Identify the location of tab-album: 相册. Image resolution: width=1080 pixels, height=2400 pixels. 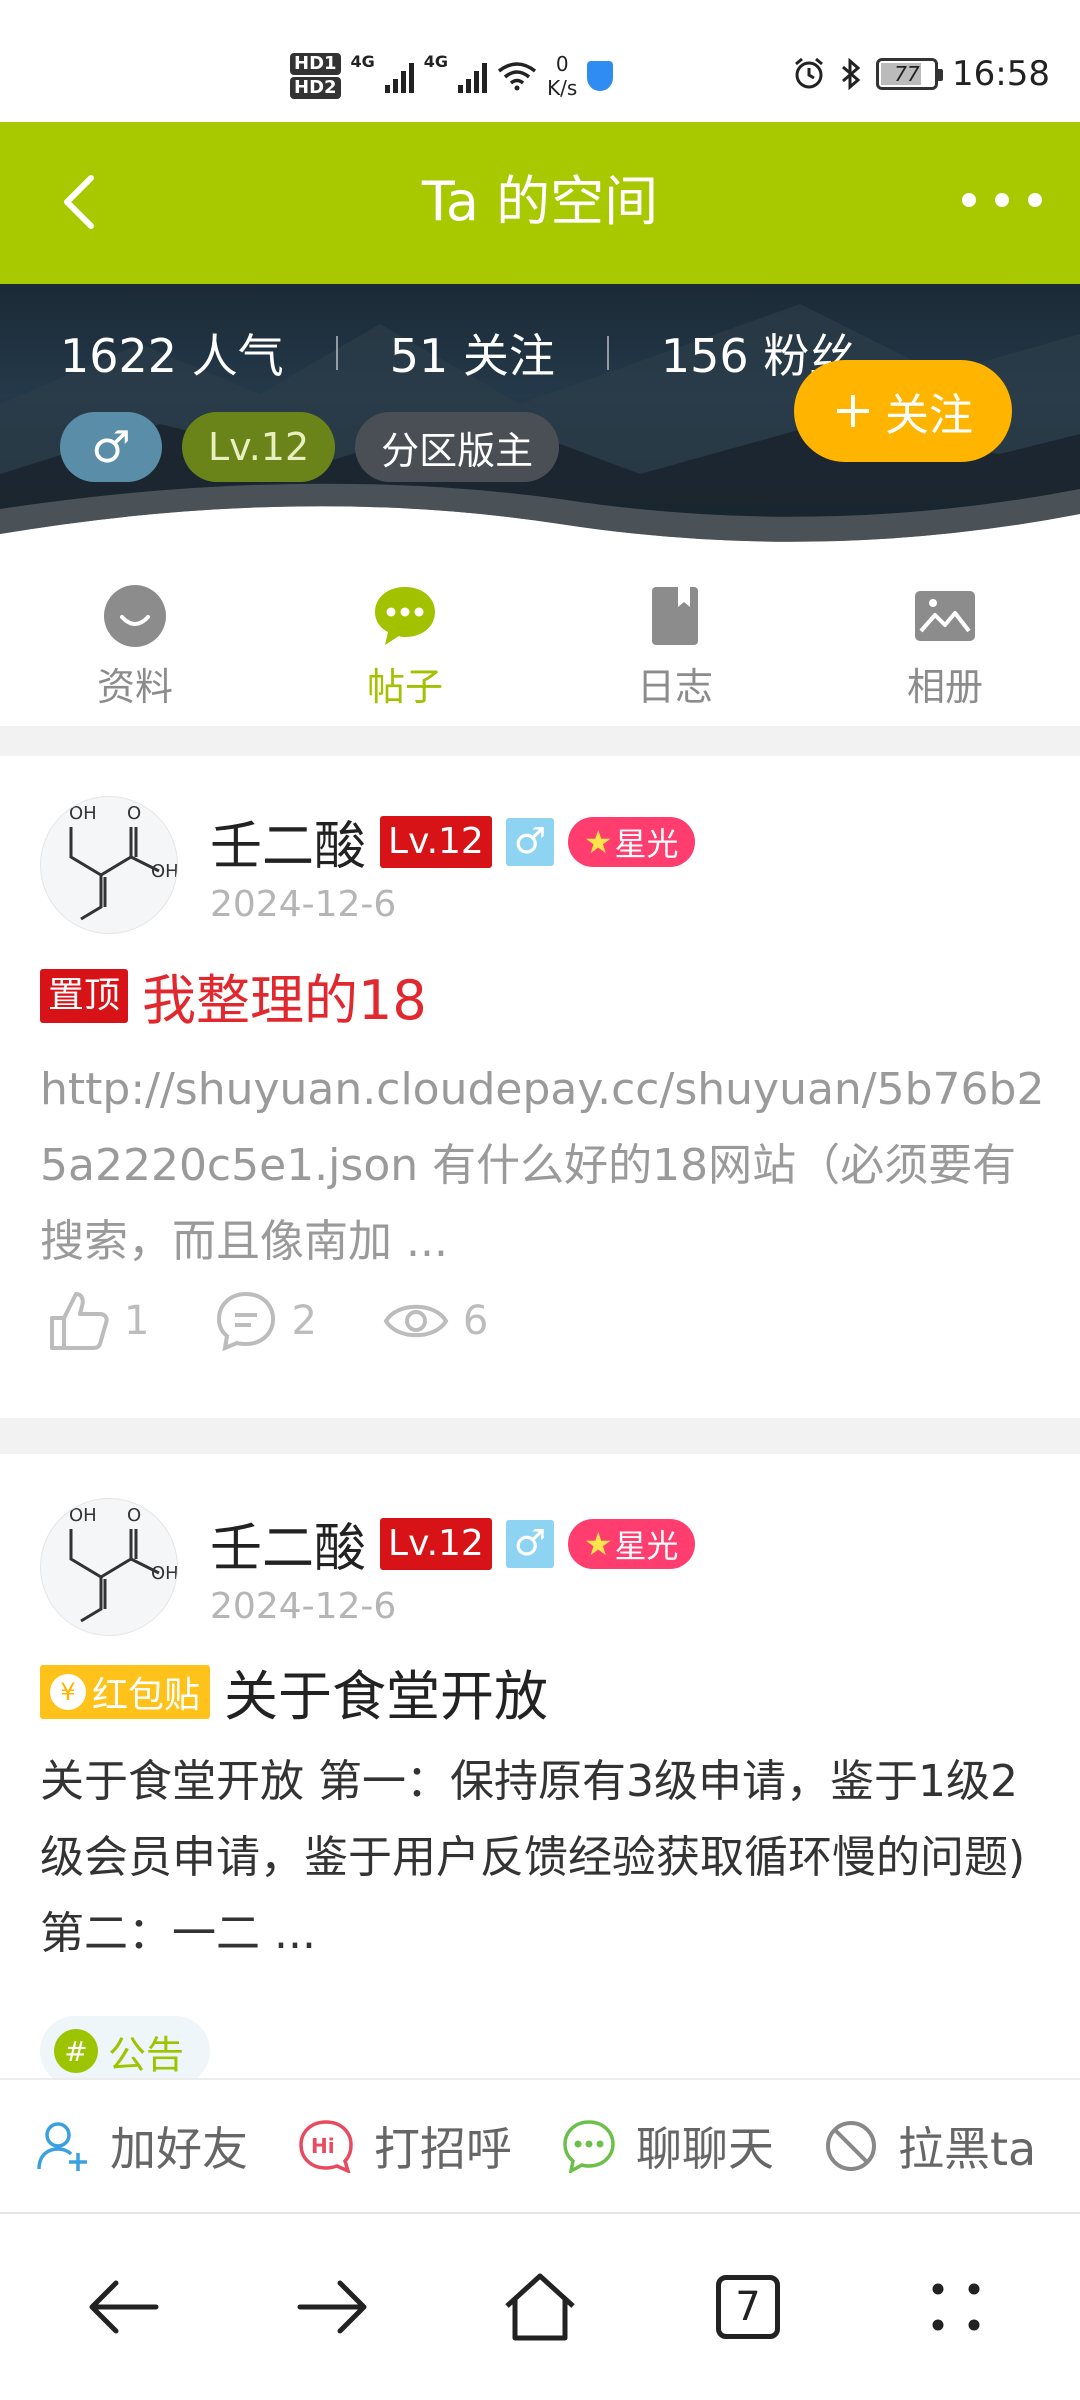
(945, 645).